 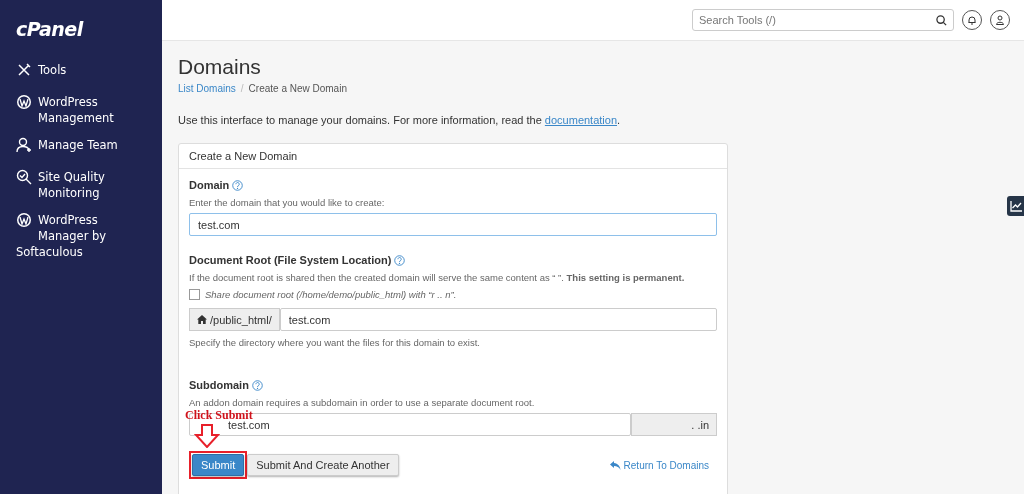 I want to click on field-hint: If the document root is shared then the created domain will serve the same content as “ ”. This setting is permanent., so click(x=437, y=277).